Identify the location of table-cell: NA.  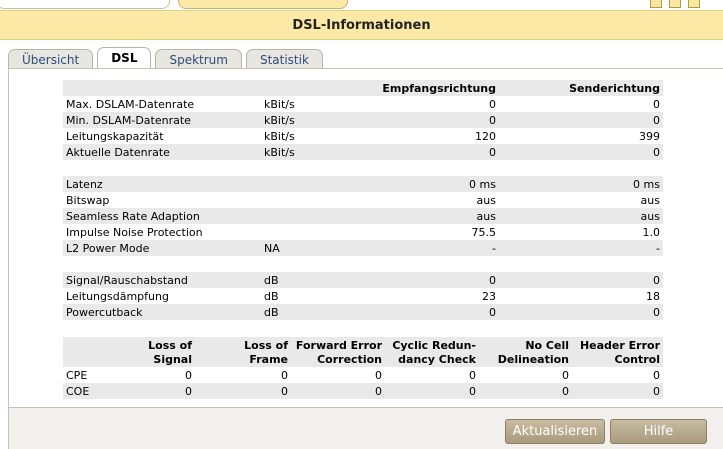
(272, 248).